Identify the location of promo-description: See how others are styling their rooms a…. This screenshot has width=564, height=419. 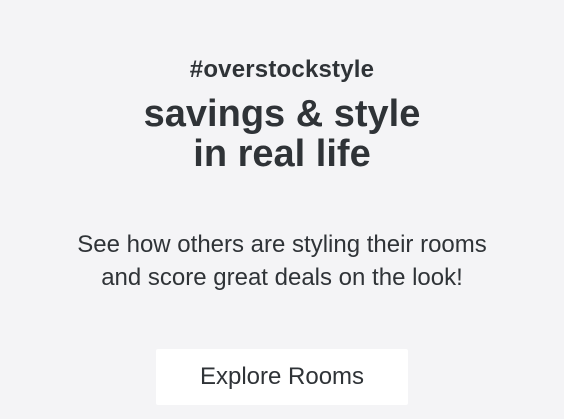
(282, 261).